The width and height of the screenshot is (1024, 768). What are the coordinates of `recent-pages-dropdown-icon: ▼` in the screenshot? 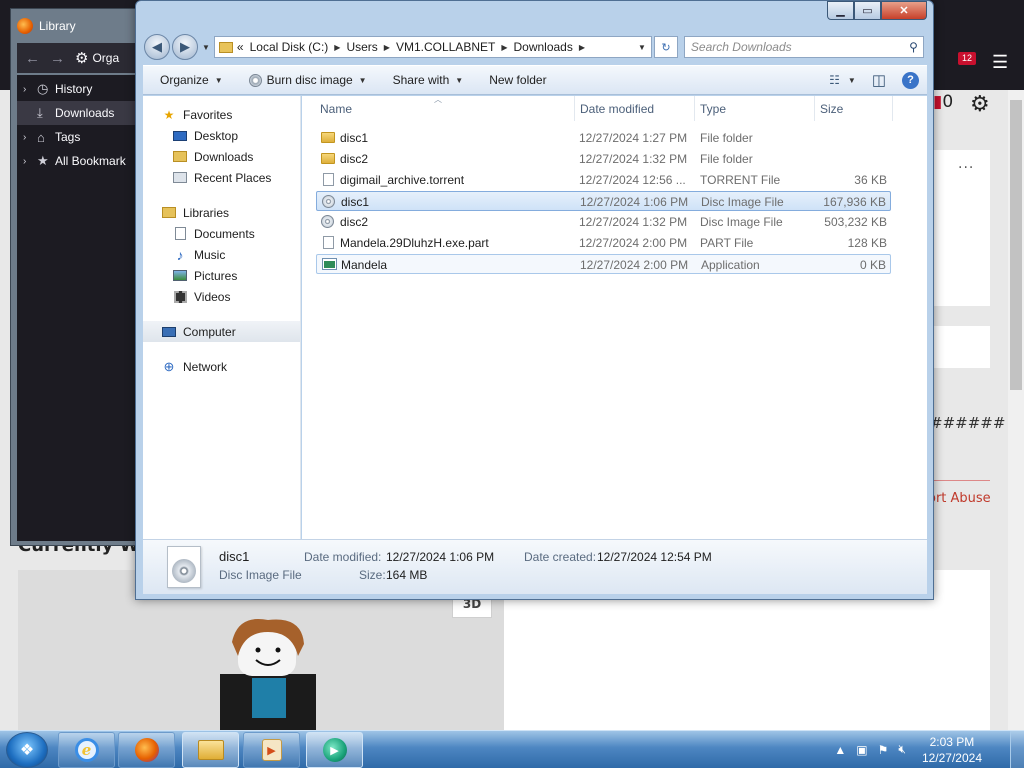 It's located at (206, 47).